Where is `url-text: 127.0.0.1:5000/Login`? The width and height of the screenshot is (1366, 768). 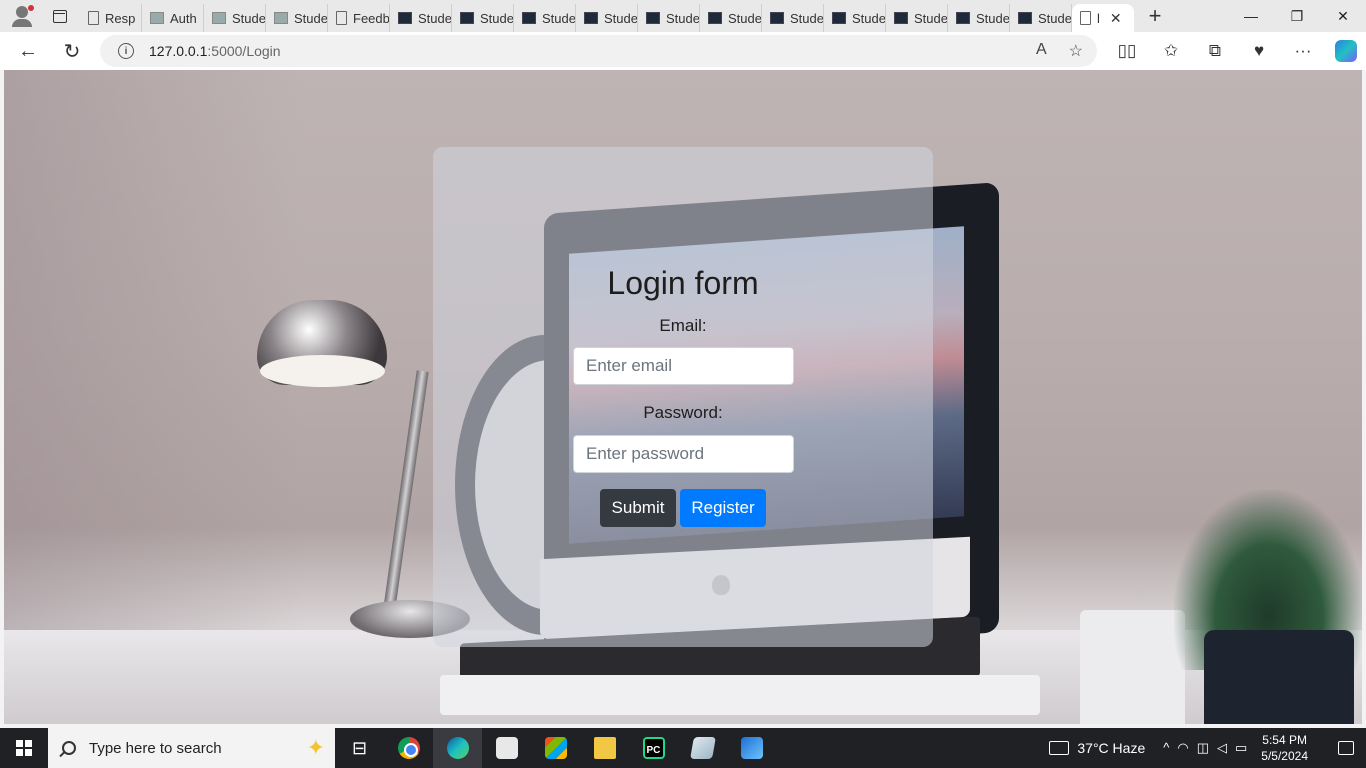 url-text: 127.0.0.1:5000/Login is located at coordinates (215, 51).